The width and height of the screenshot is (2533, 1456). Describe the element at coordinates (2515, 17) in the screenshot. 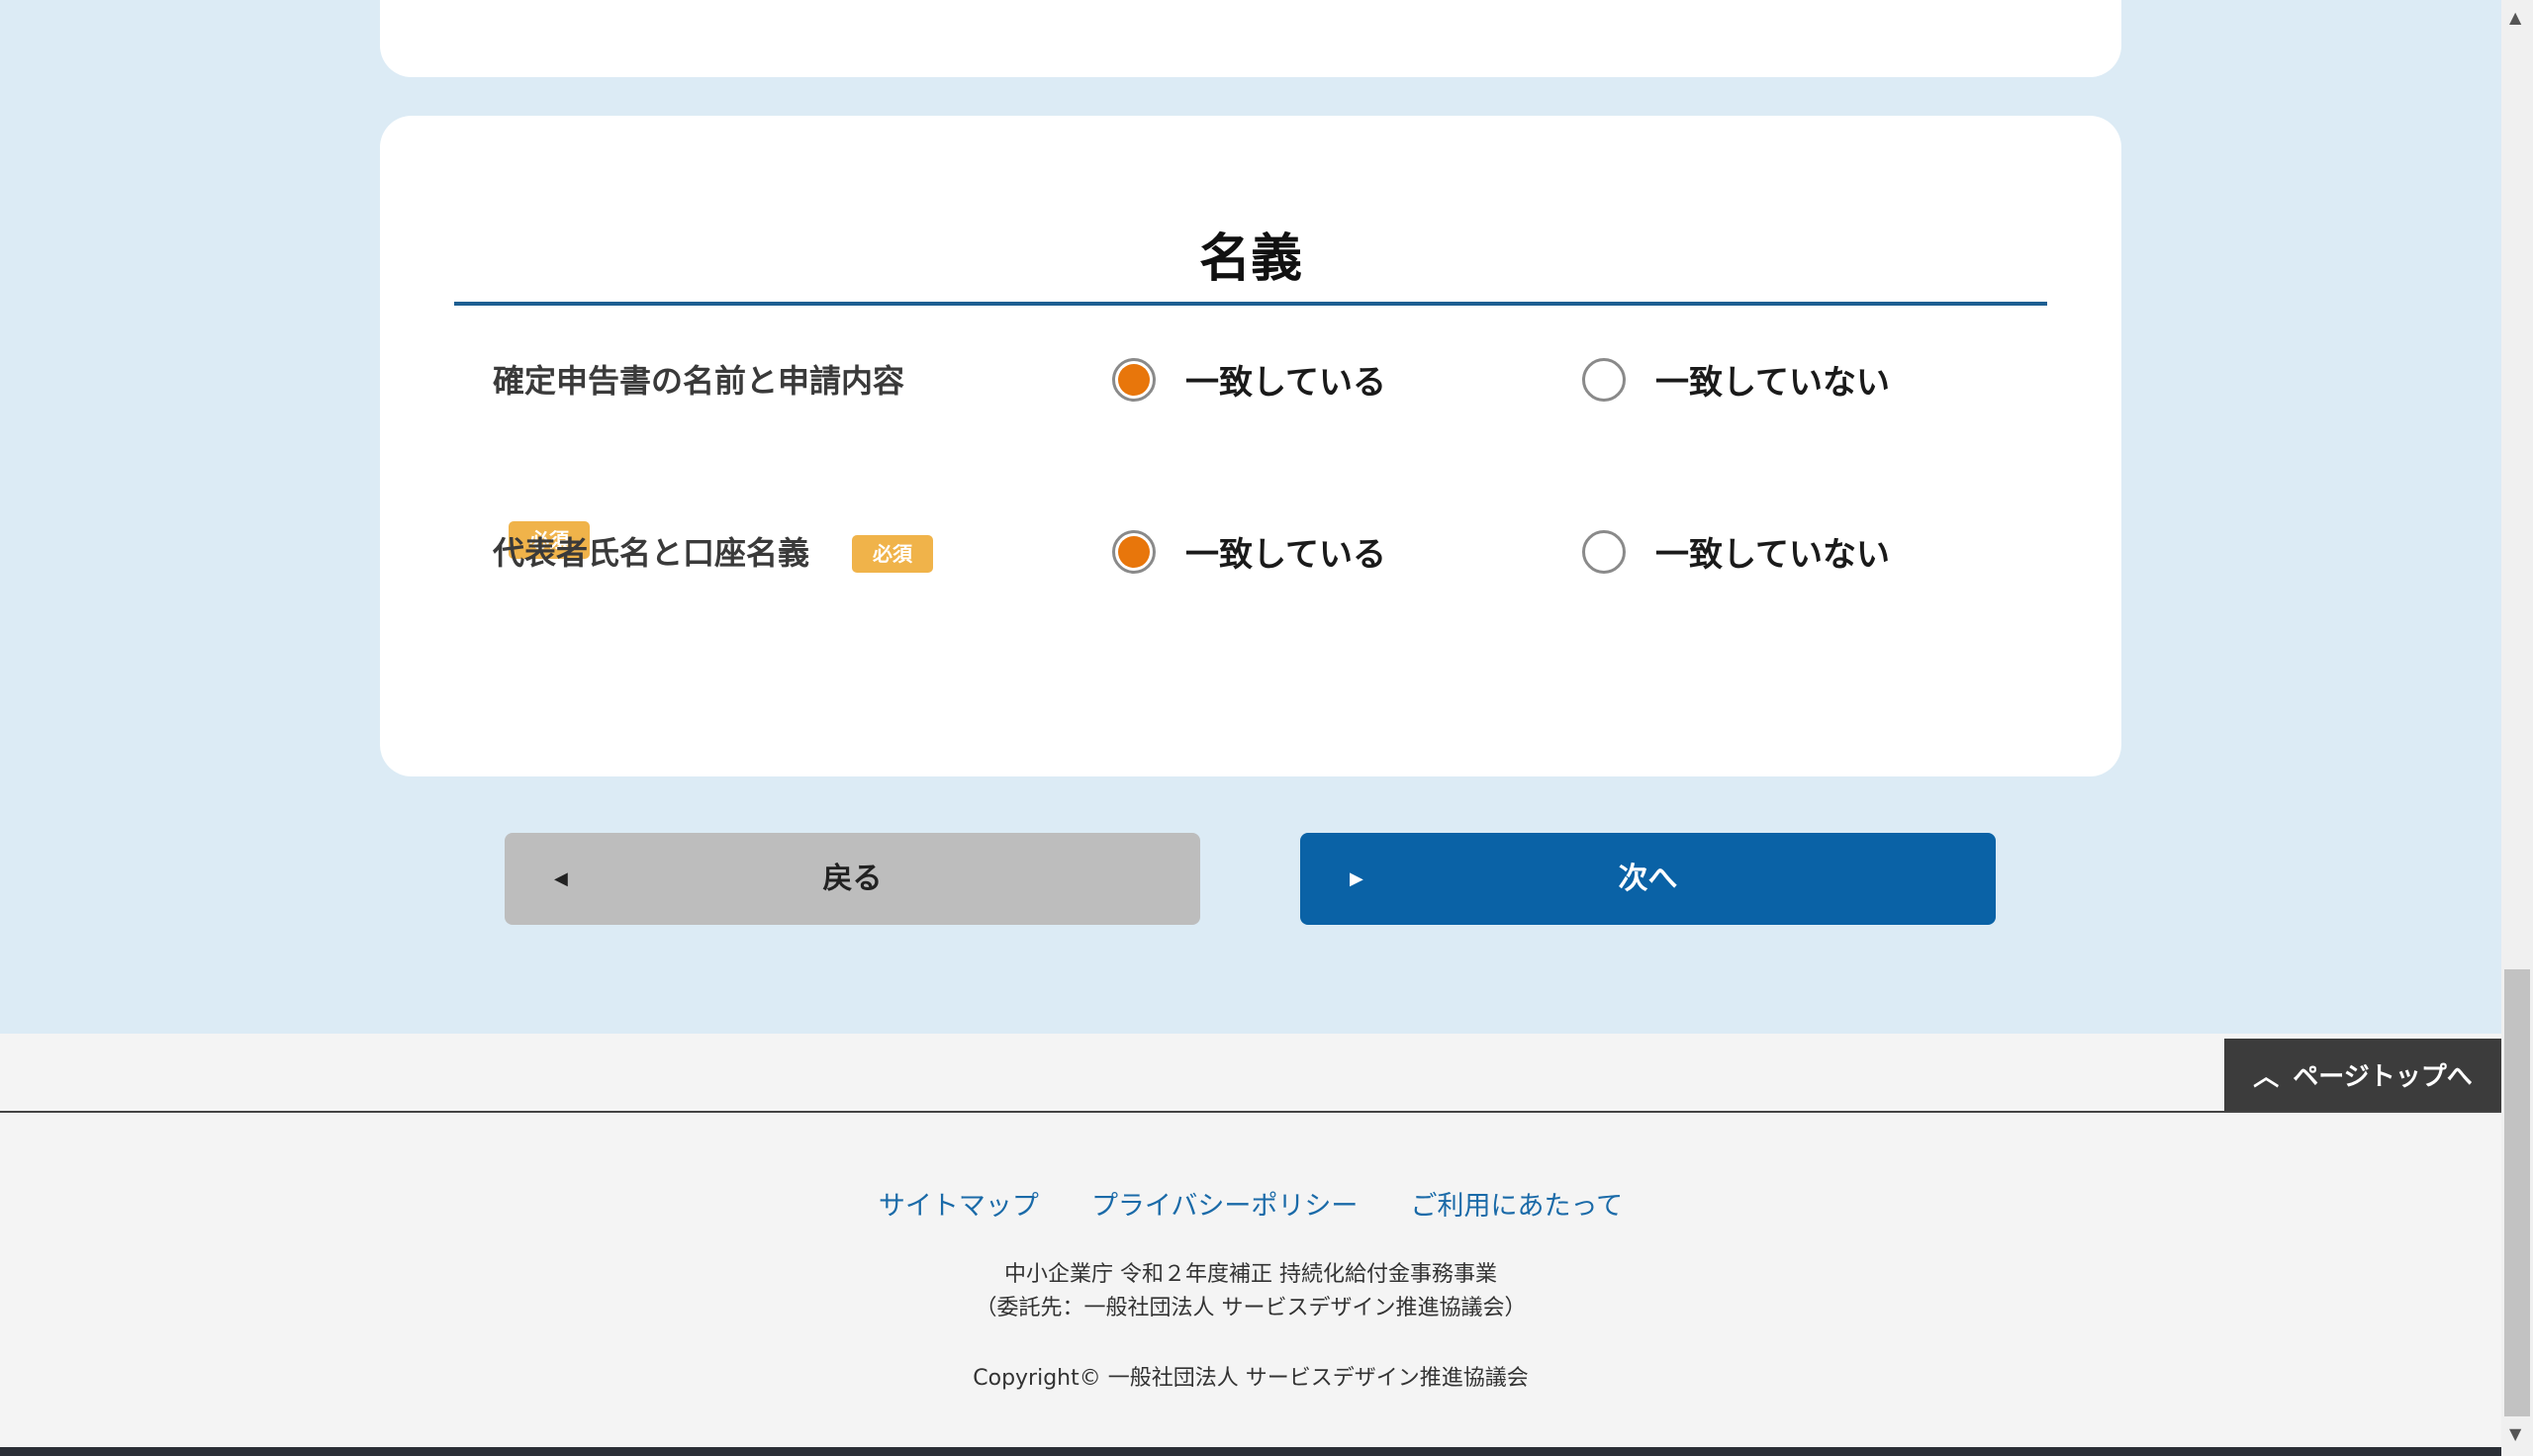

I see `scroll-up-arrow-icon: ▲` at that location.